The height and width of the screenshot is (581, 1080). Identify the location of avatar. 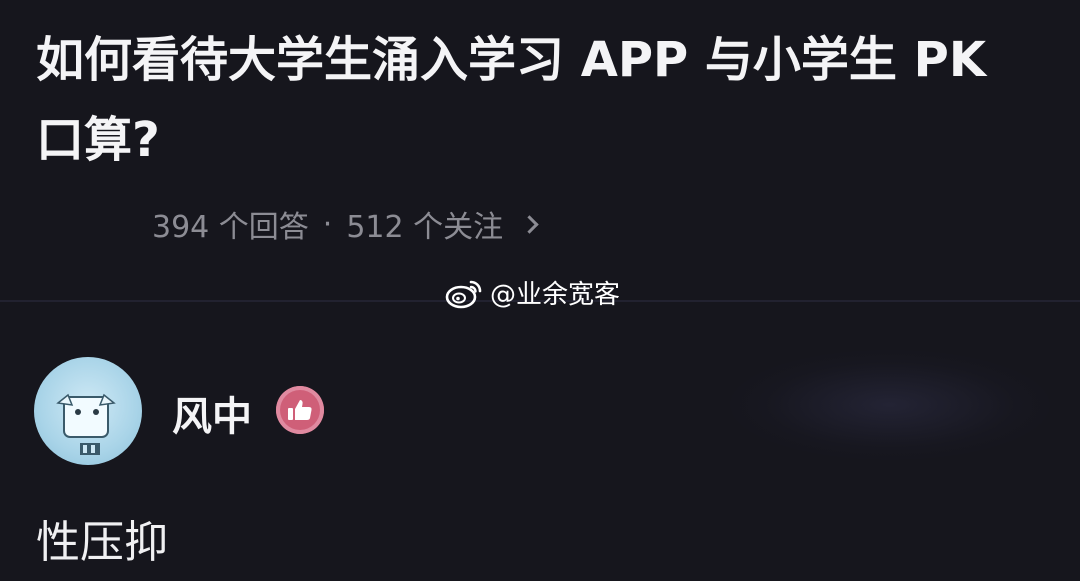
(88, 411).